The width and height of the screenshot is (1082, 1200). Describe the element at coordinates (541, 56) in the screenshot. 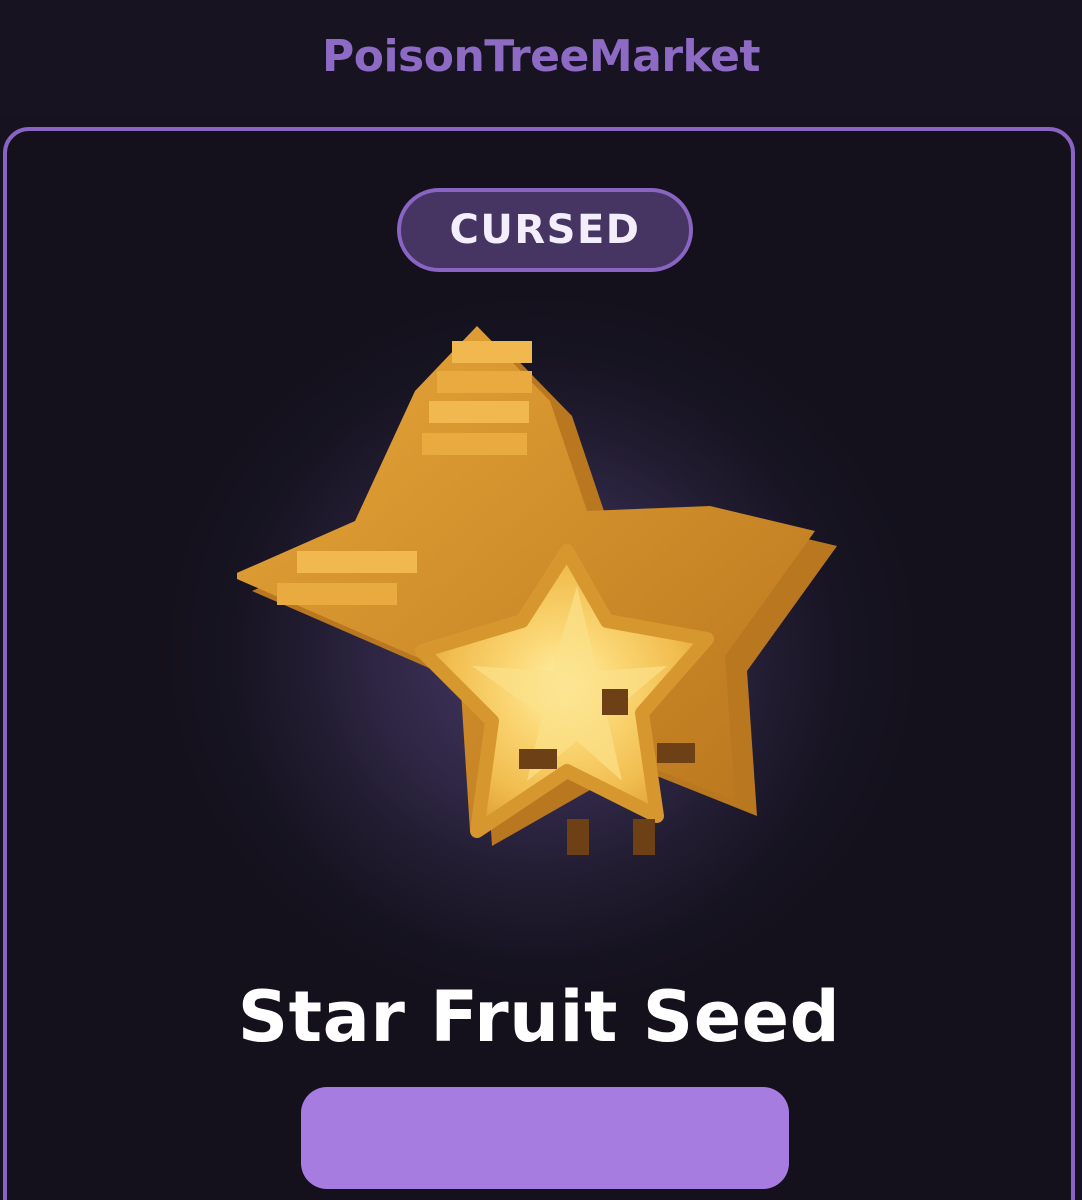

I see `brand-title: PoisonTreeMarket` at that location.